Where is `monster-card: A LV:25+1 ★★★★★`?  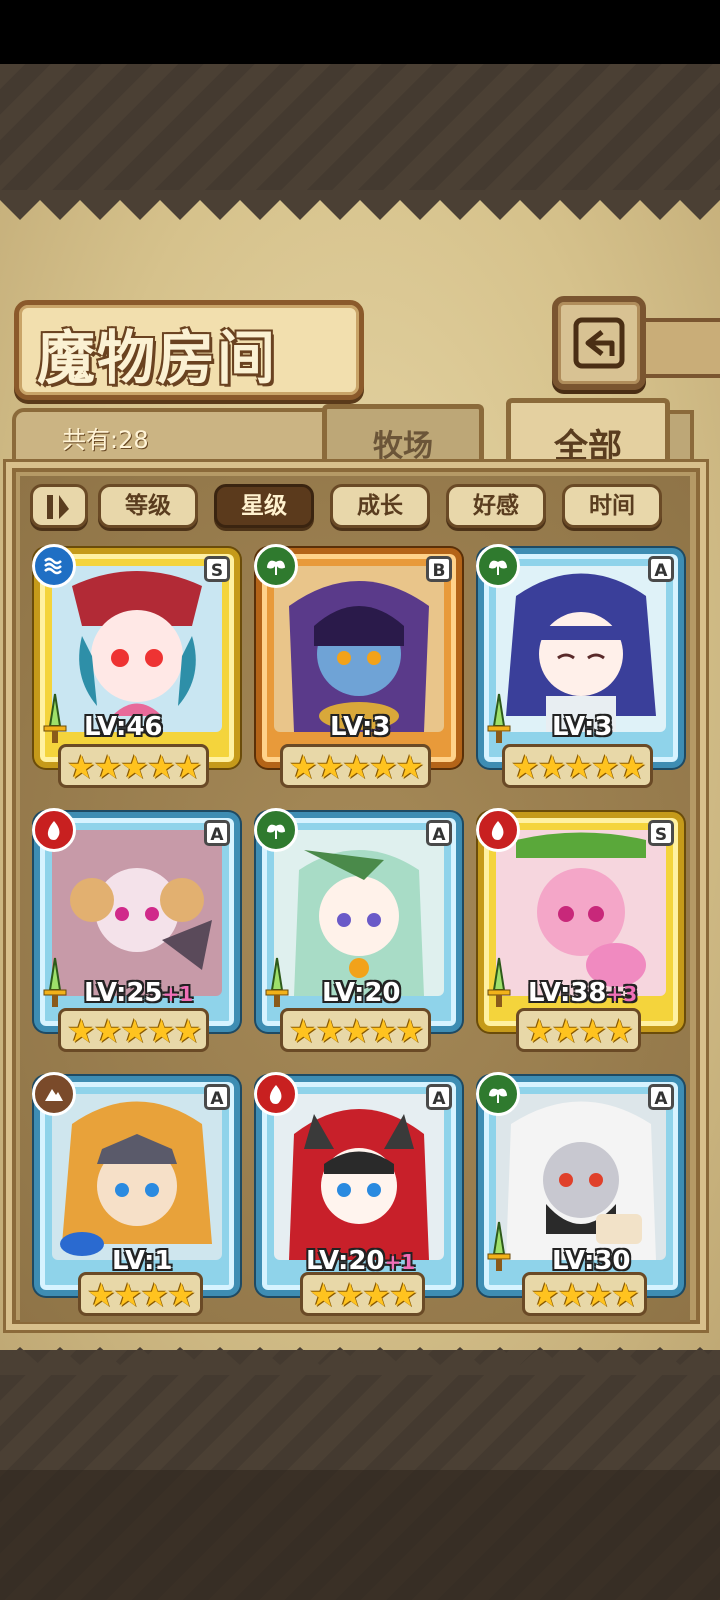
monster-card: A LV:25+1 ★★★★★ is located at coordinates (136, 931).